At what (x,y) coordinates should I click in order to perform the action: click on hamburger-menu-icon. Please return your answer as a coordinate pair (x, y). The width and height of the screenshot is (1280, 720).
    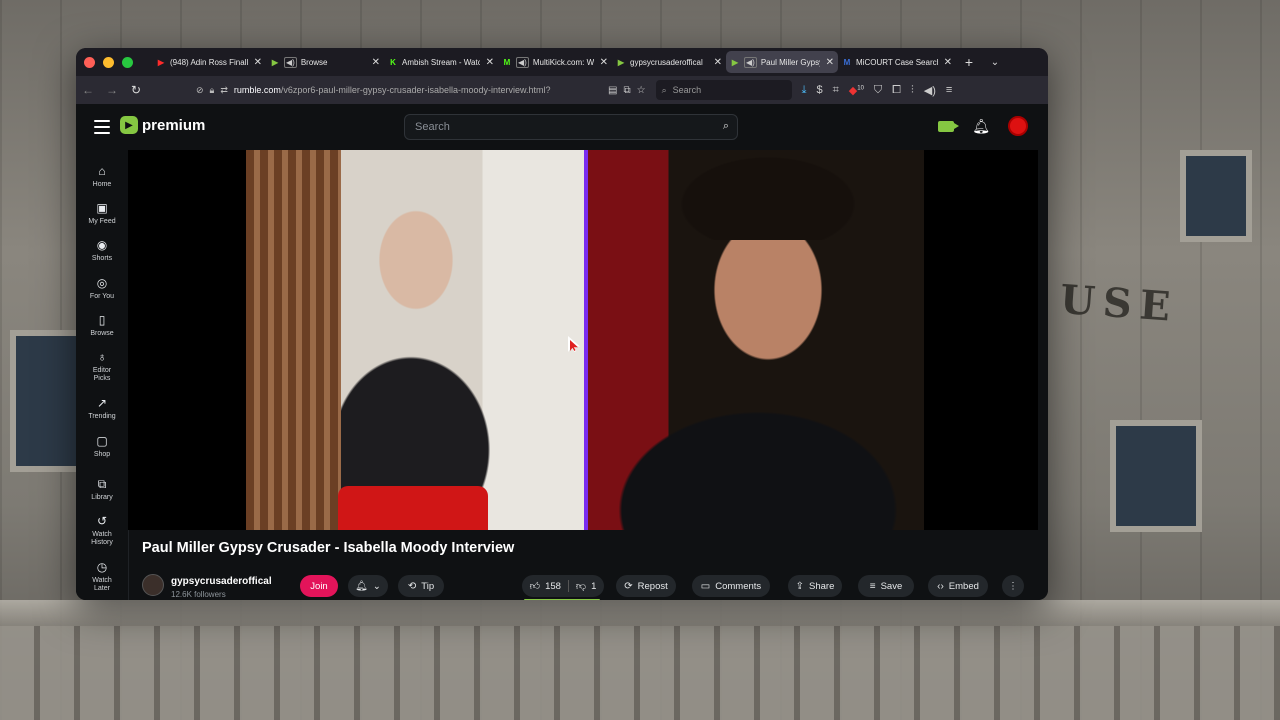
    Looking at the image, I should click on (102, 129).